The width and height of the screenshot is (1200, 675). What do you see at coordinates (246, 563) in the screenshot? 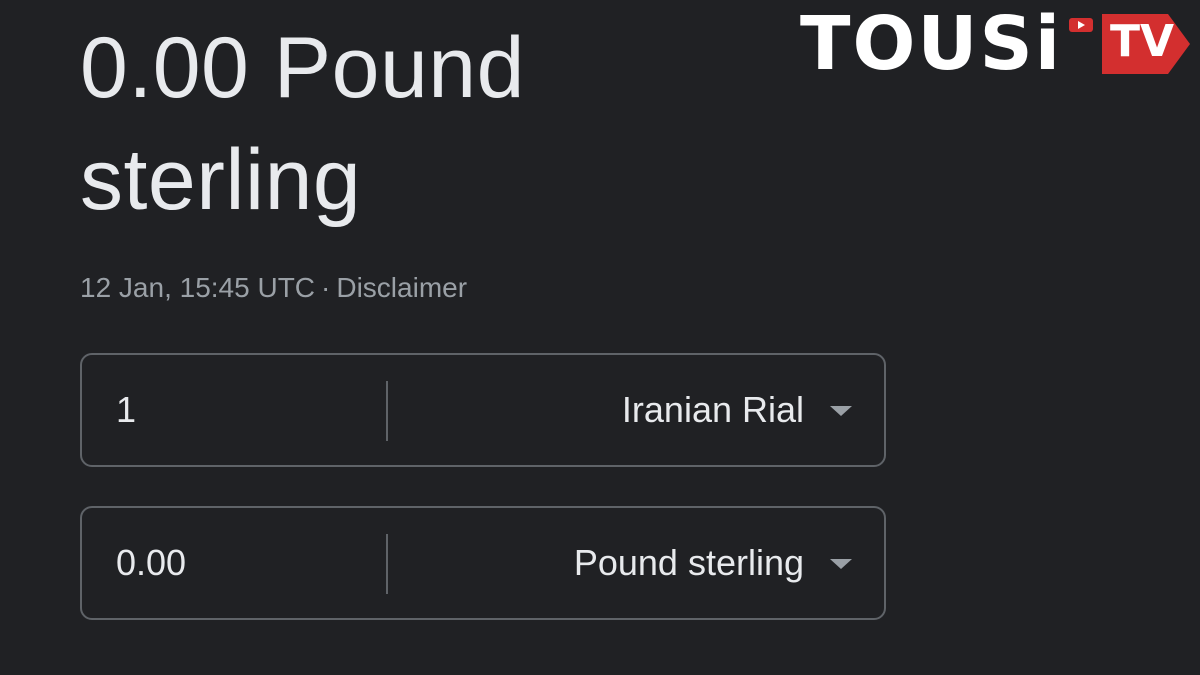
I see `to-amount-input: 0.00` at bounding box center [246, 563].